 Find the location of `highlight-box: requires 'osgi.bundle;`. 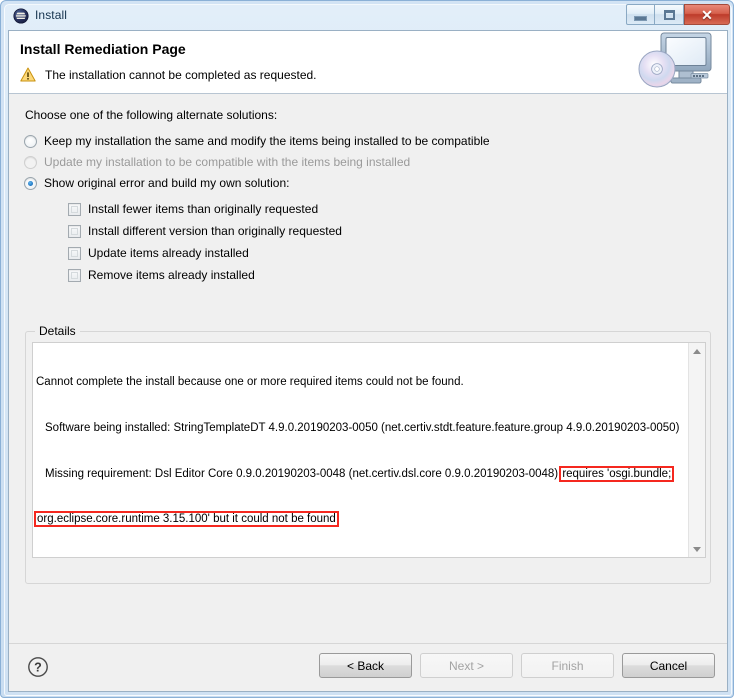

highlight-box: requires 'osgi.bundle; is located at coordinates (617, 473).